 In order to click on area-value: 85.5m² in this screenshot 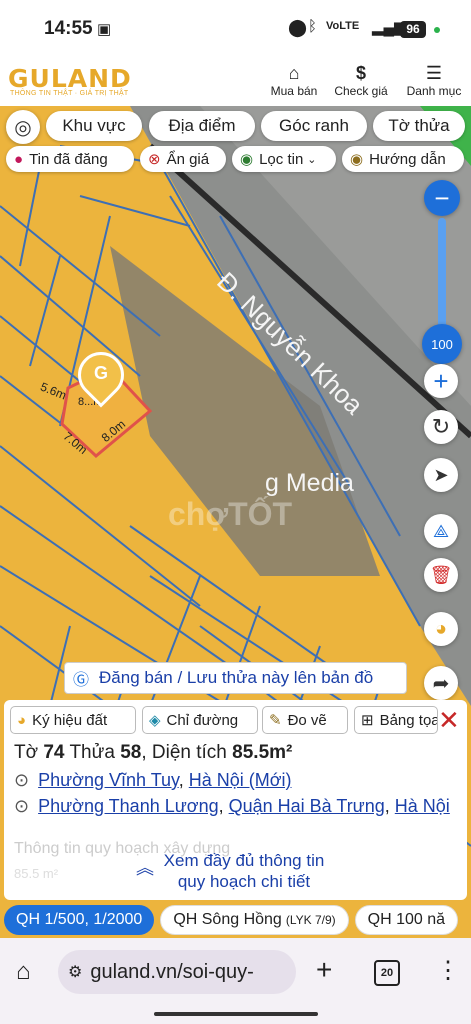, I will do `click(262, 752)`.